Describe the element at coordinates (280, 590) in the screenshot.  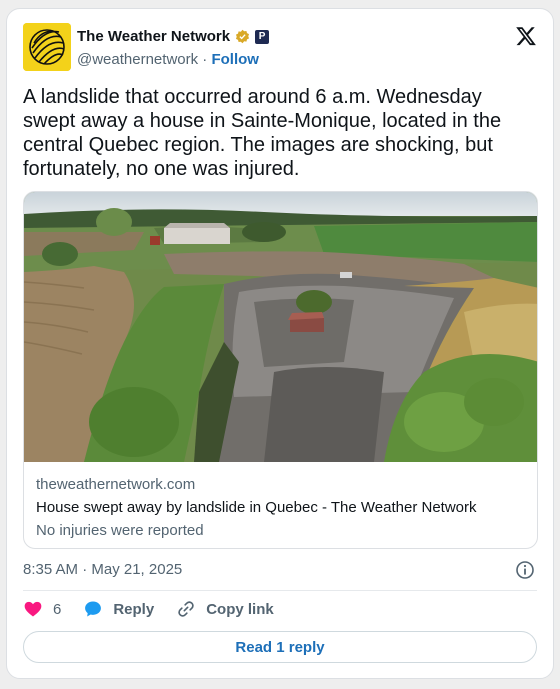
I see `divider` at that location.